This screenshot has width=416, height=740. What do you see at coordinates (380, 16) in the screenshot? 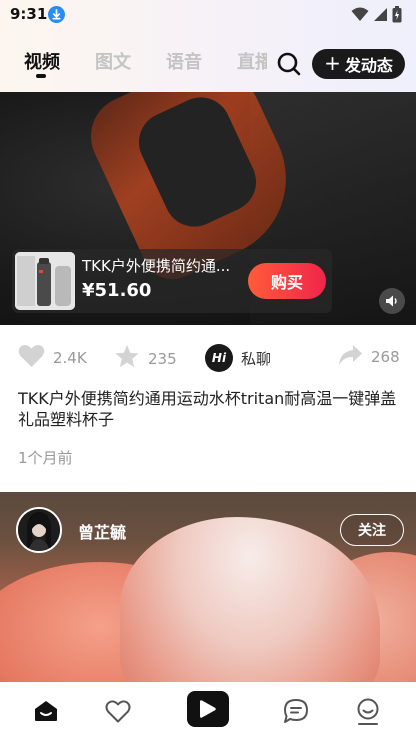
I see `signal-icon` at bounding box center [380, 16].